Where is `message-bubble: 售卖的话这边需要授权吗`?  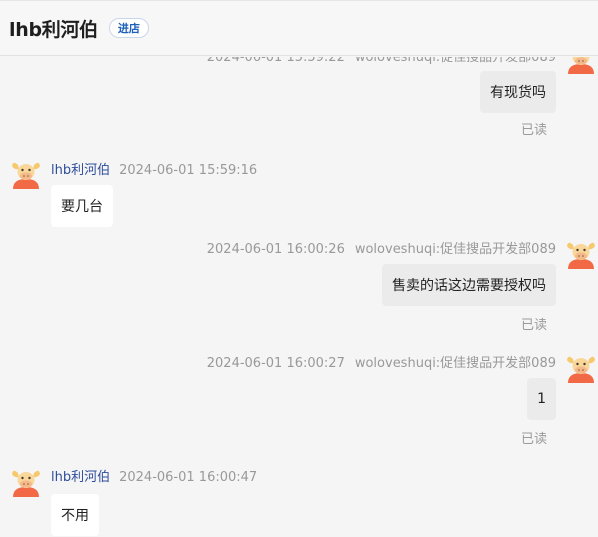 message-bubble: 售卖的话这边需要授权吗 is located at coordinates (469, 285).